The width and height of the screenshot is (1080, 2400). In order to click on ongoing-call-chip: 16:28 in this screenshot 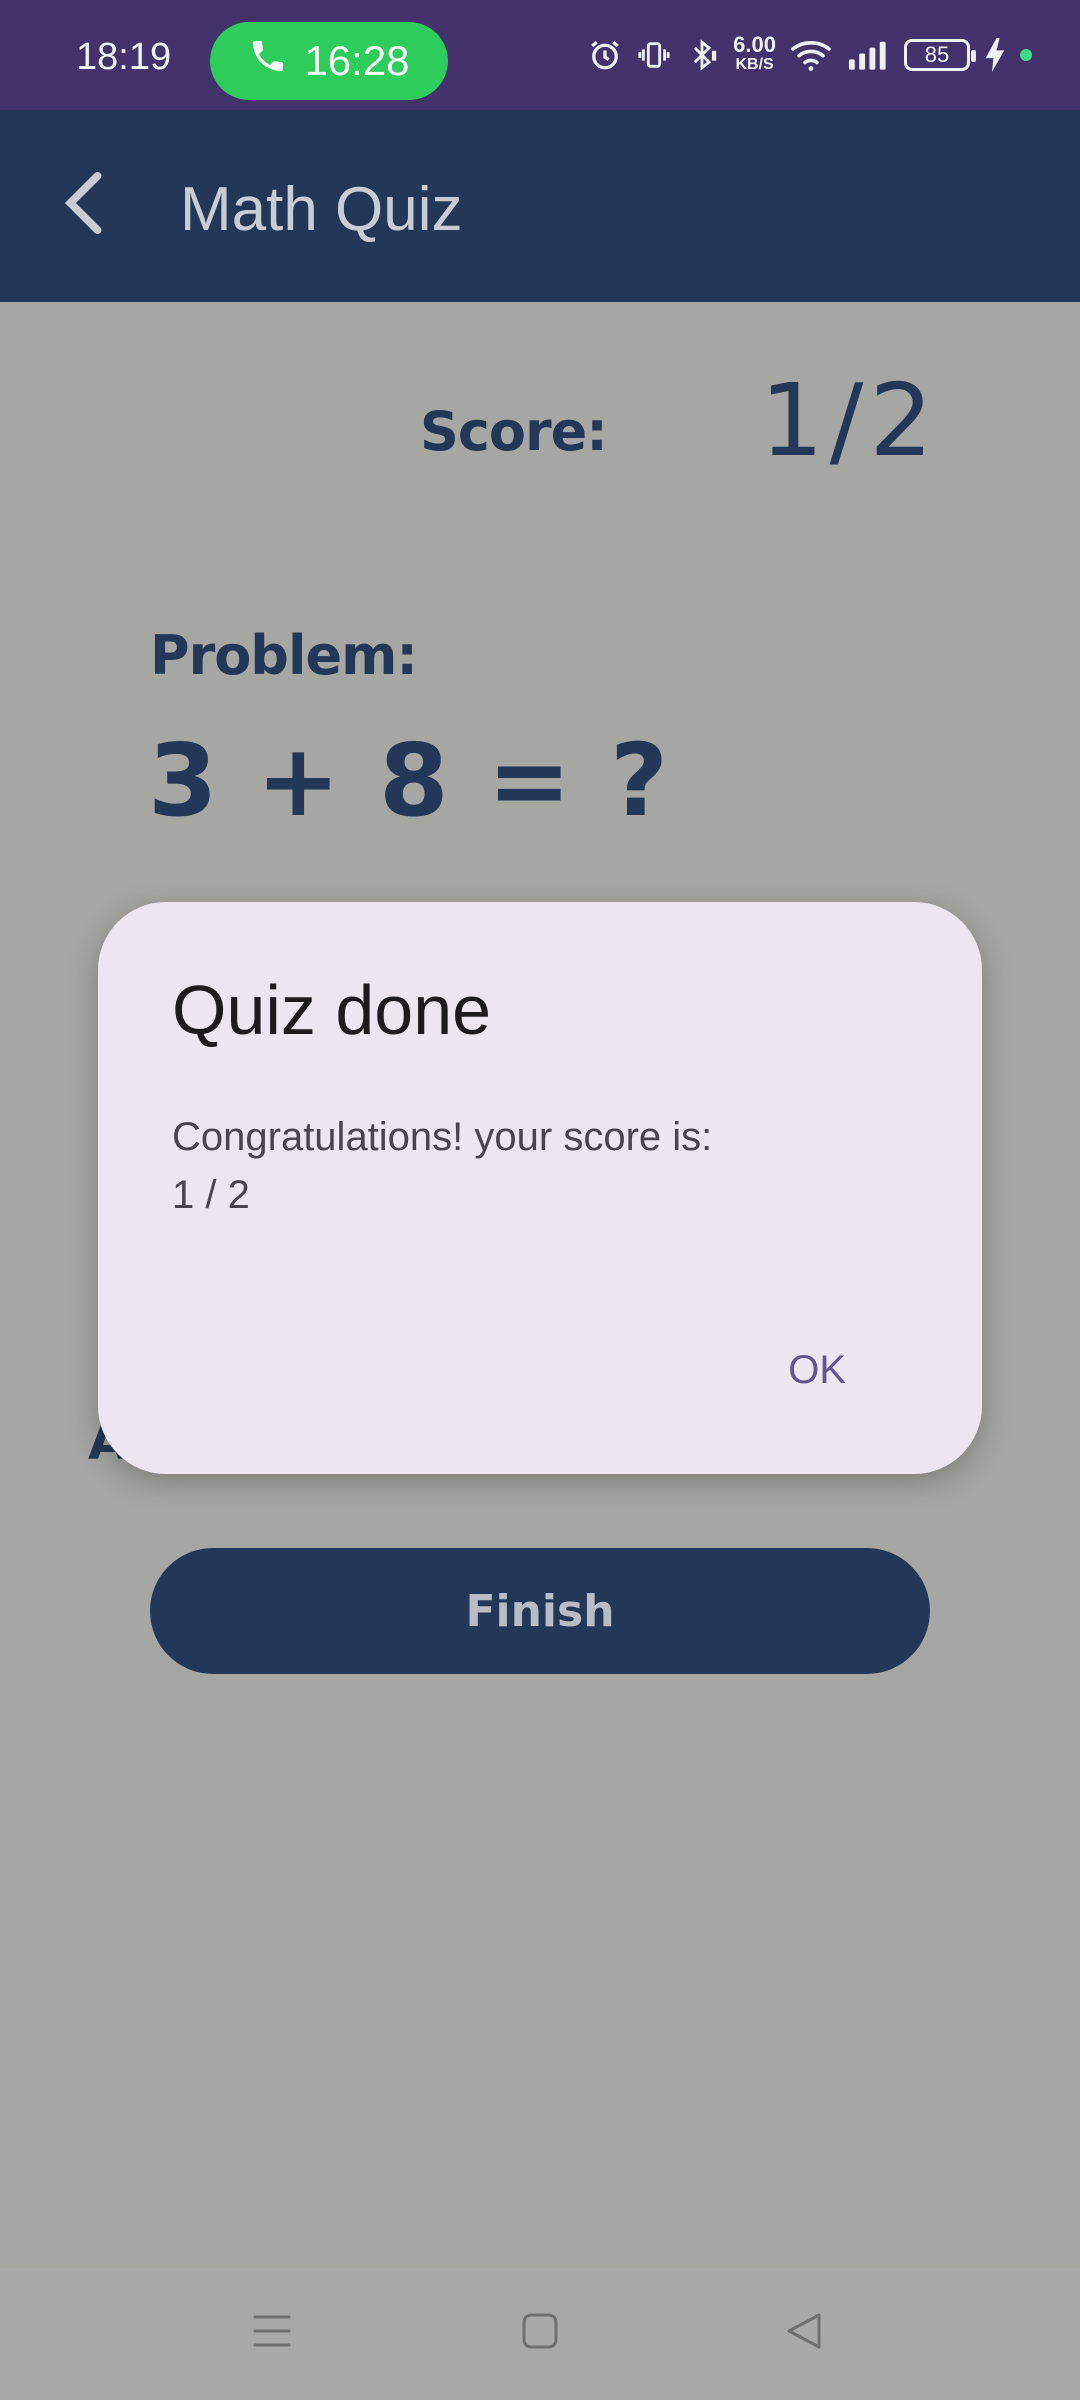, I will do `click(329, 61)`.